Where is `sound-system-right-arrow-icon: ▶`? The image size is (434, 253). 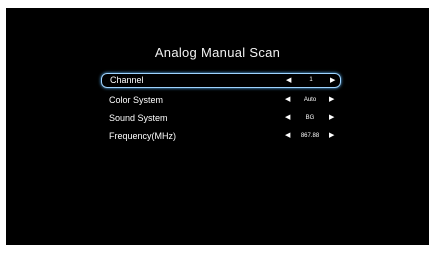 sound-system-right-arrow-icon: ▶ is located at coordinates (331, 118).